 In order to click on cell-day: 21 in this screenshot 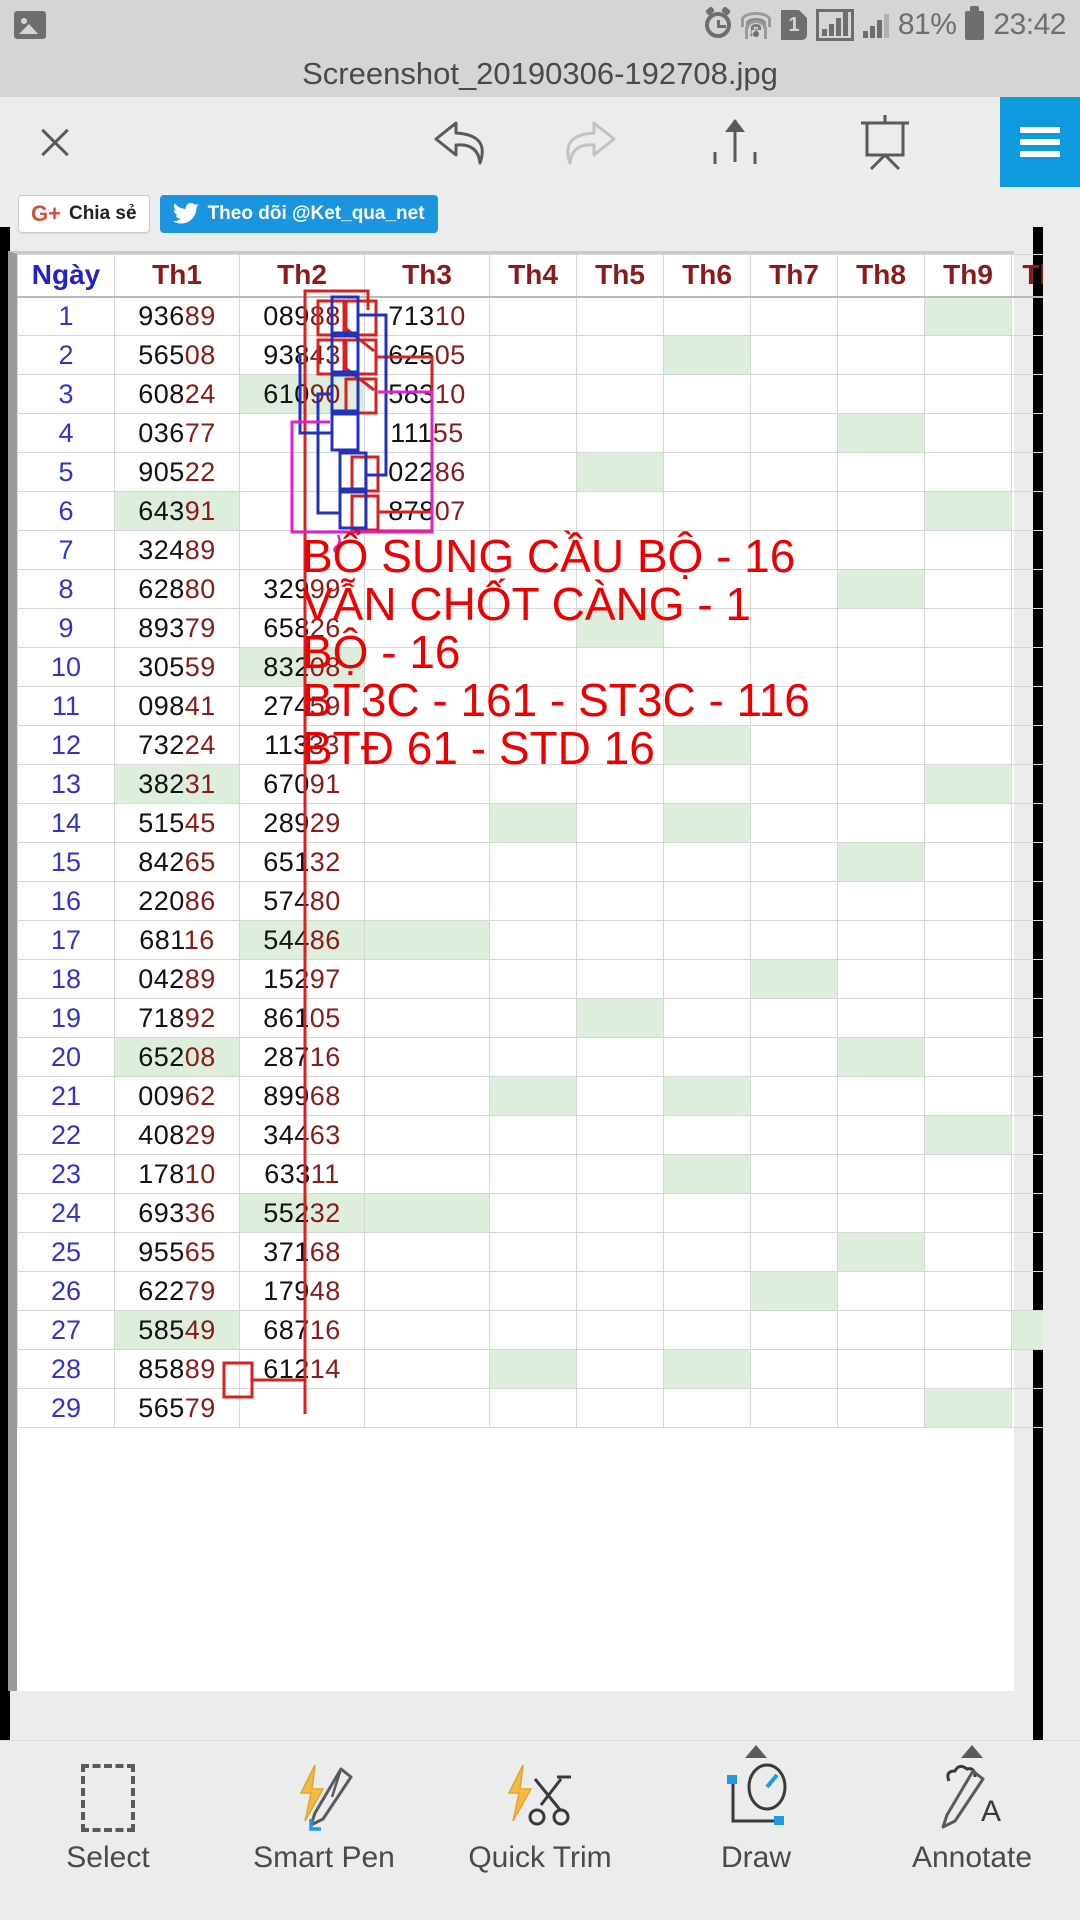, I will do `click(66, 1096)`.